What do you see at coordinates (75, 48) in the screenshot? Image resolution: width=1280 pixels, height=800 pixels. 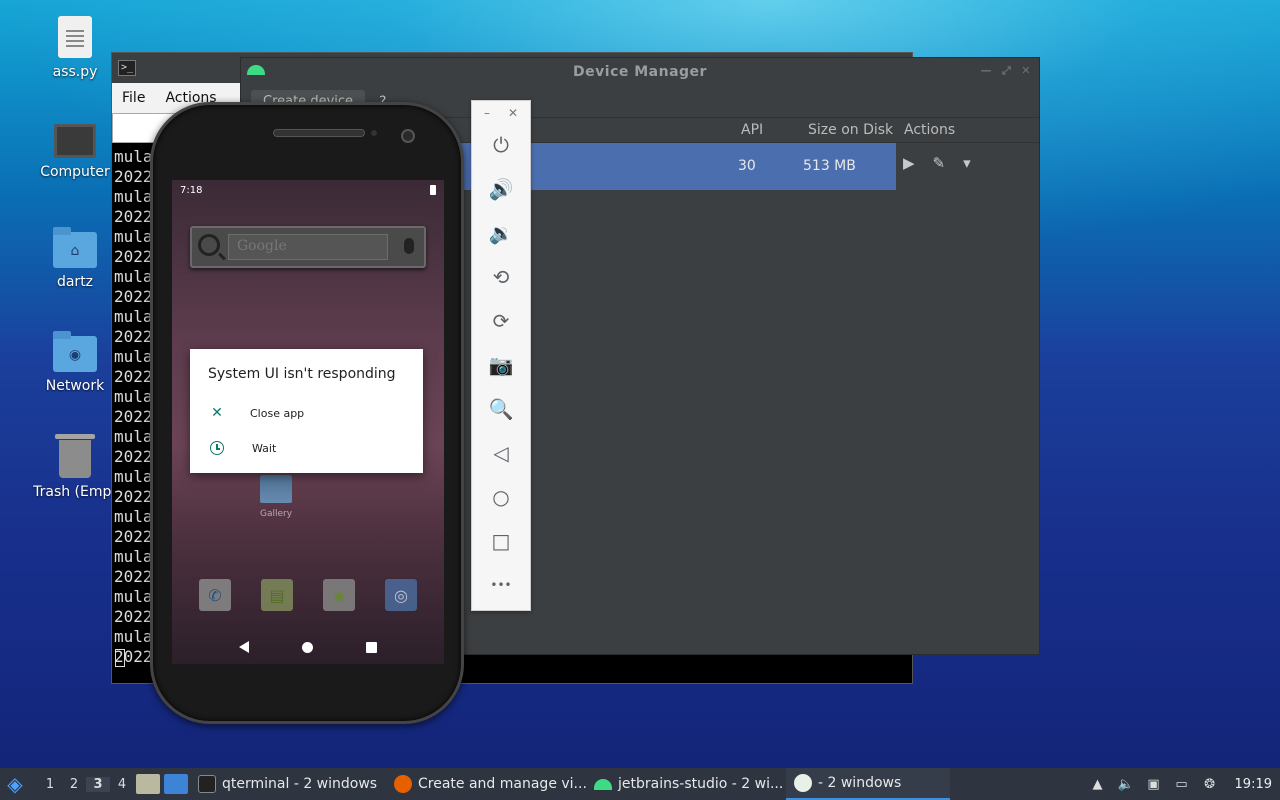 I see `desktop-icon-ass-py: ass.py` at bounding box center [75, 48].